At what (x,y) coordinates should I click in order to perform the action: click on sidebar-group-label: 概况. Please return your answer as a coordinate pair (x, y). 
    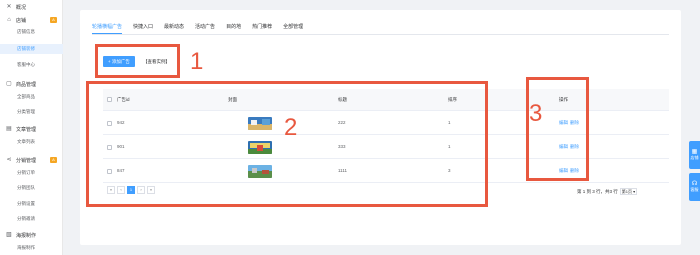
    Looking at the image, I should click on (21, 7).